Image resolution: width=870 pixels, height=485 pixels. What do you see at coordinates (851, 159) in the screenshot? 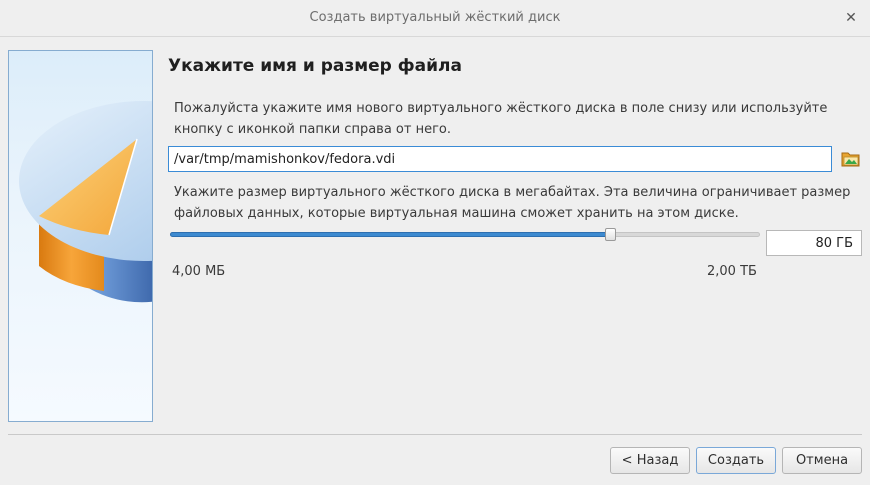
I see `folder-open-icon` at bounding box center [851, 159].